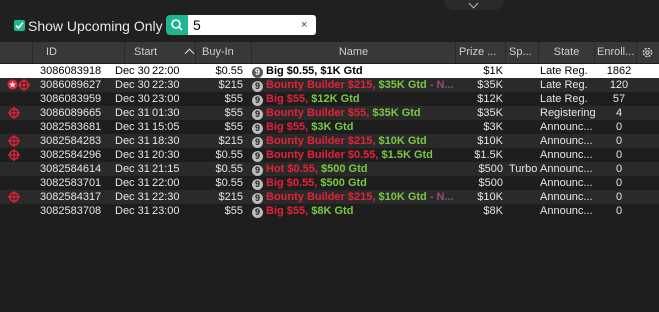  What do you see at coordinates (166, 113) in the screenshot?
I see `start-time: 01:30` at bounding box center [166, 113].